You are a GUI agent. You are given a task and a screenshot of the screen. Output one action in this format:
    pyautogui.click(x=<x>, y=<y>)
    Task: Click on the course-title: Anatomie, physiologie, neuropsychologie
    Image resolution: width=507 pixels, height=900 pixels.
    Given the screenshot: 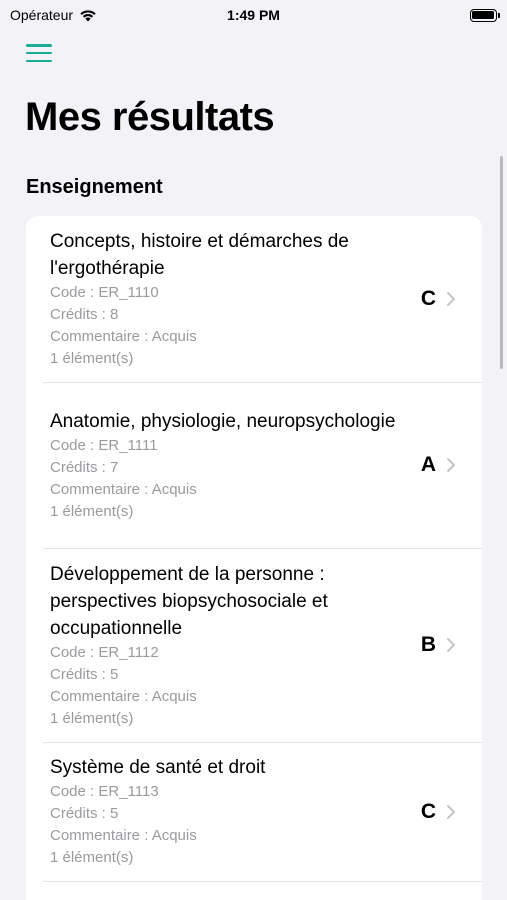 What is the action you would take?
    pyautogui.click(x=223, y=421)
    